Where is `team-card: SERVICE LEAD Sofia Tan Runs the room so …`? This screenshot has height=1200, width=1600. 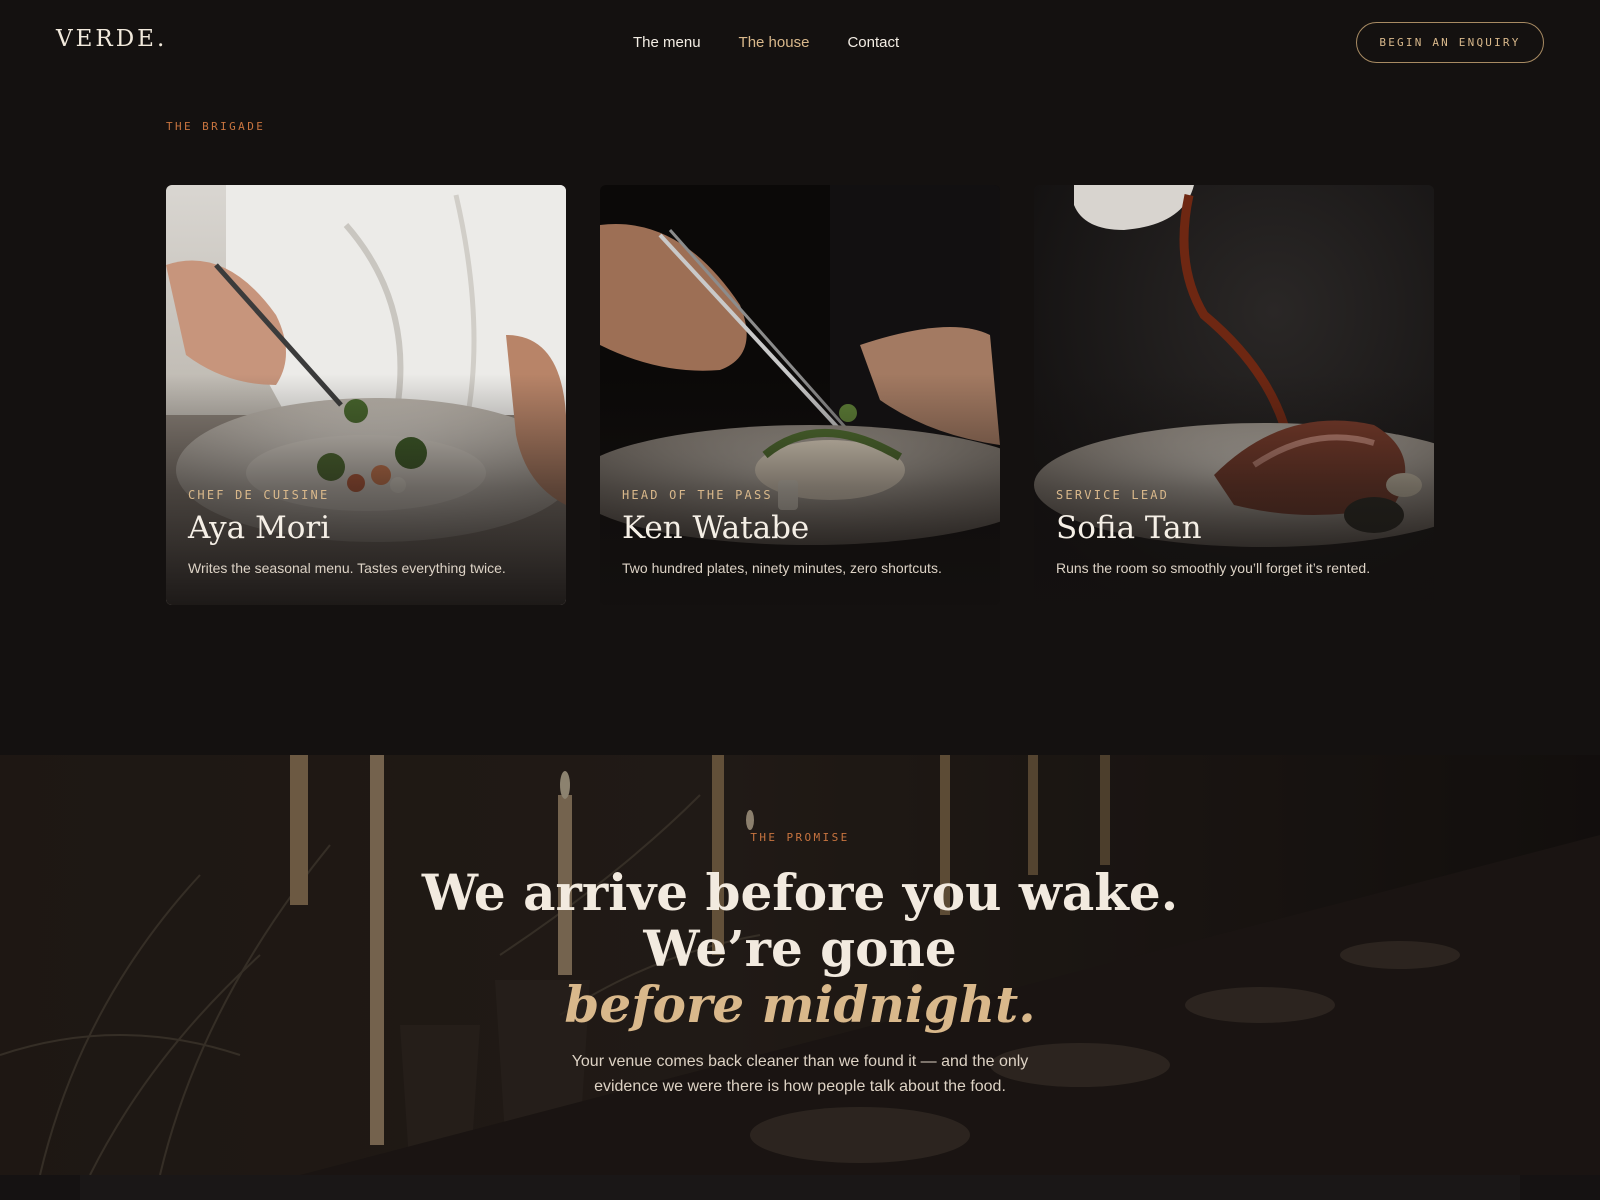 team-card: SERVICE LEAD Sofia Tan Runs the room so … is located at coordinates (1234, 395).